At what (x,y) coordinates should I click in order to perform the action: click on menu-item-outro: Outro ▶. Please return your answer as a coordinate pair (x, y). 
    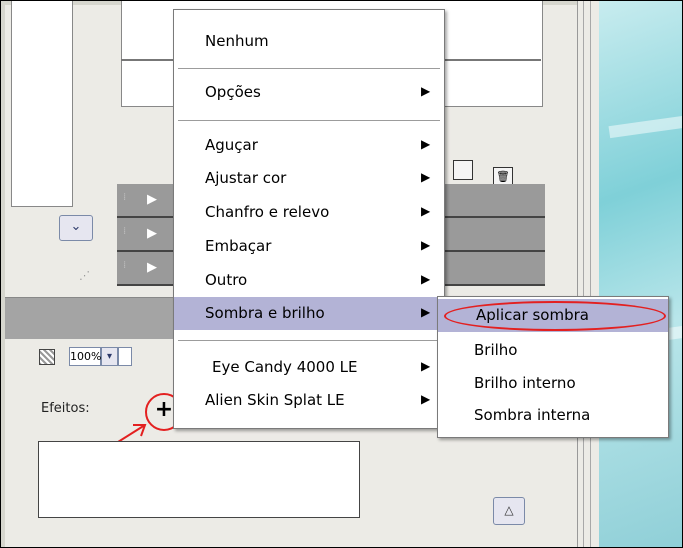
    Looking at the image, I should click on (309, 280).